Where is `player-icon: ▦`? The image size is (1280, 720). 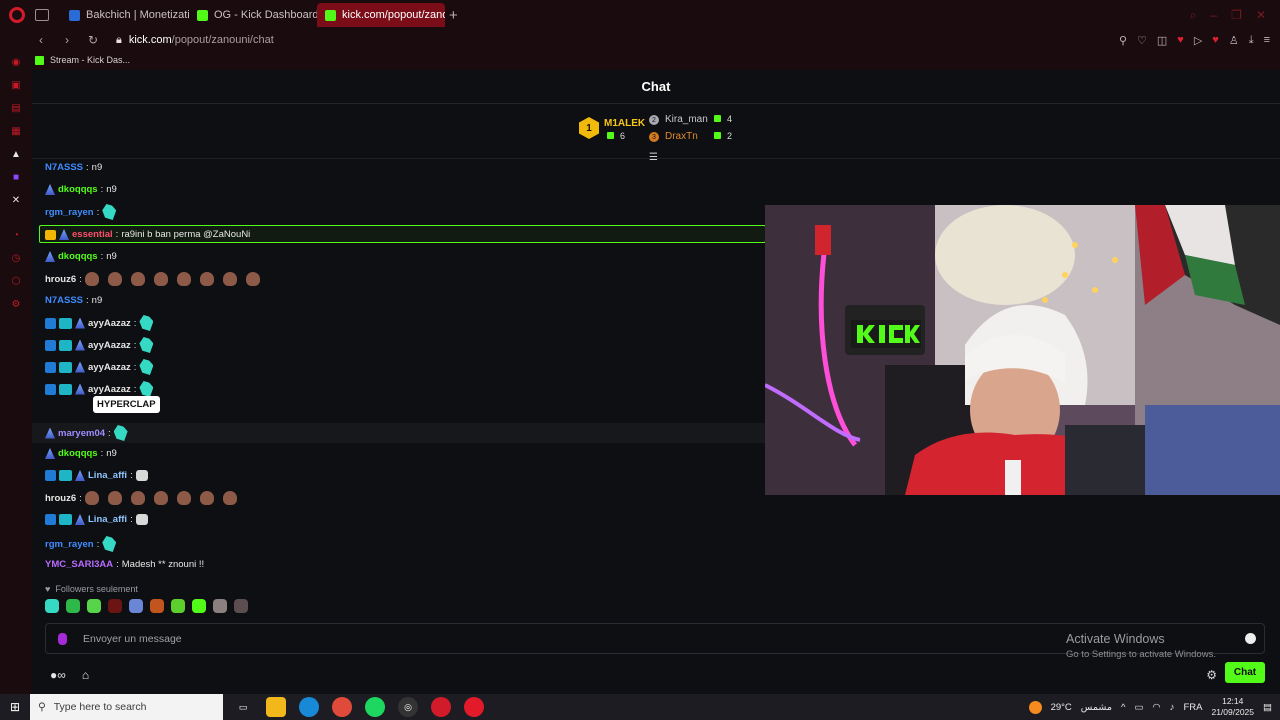
player-icon: ▦ is located at coordinates (16, 131).